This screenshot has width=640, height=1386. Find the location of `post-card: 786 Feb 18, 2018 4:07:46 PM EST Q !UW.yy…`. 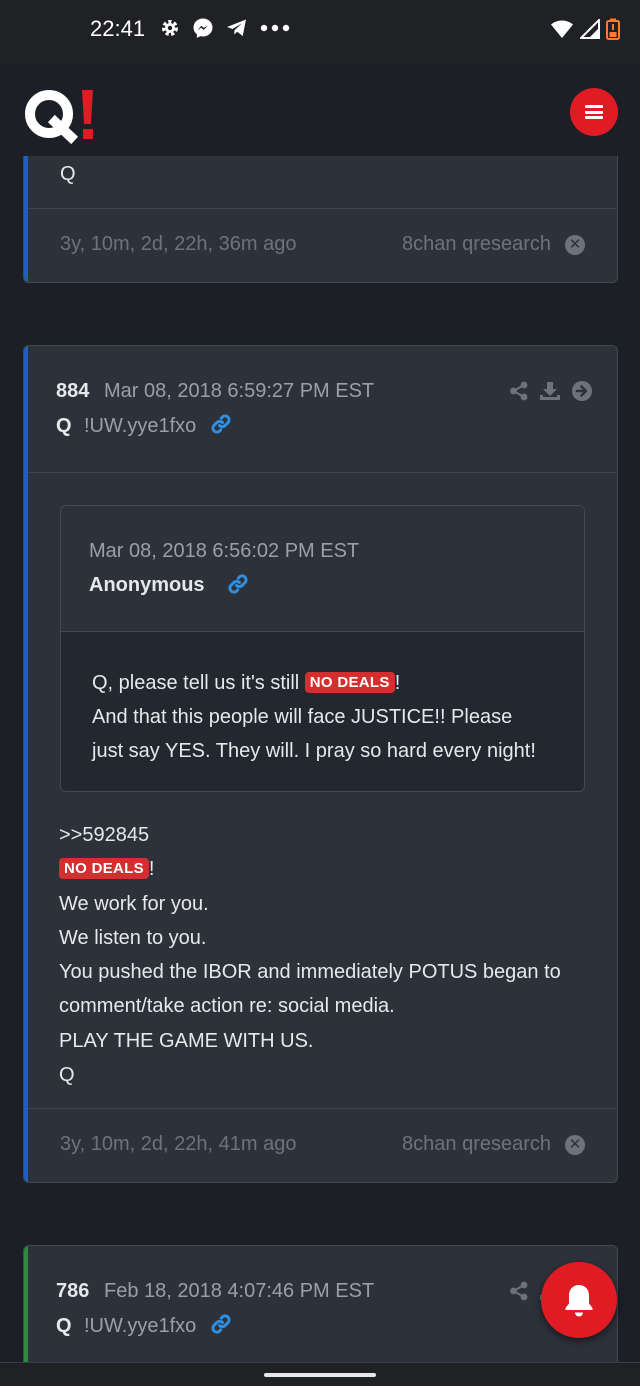

post-card: 786 Feb 18, 2018 4:07:46 PM EST Q !UW.yy… is located at coordinates (320, 1303).